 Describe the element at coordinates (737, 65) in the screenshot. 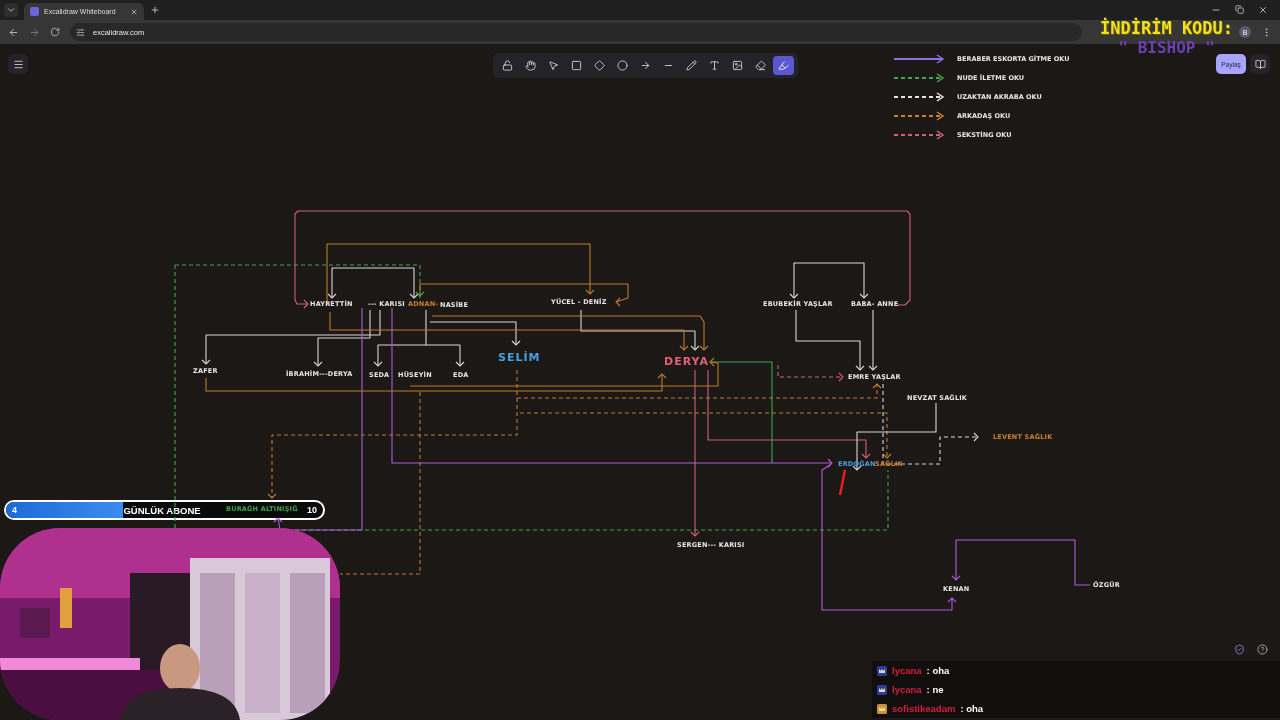

I see `image-icon` at that location.